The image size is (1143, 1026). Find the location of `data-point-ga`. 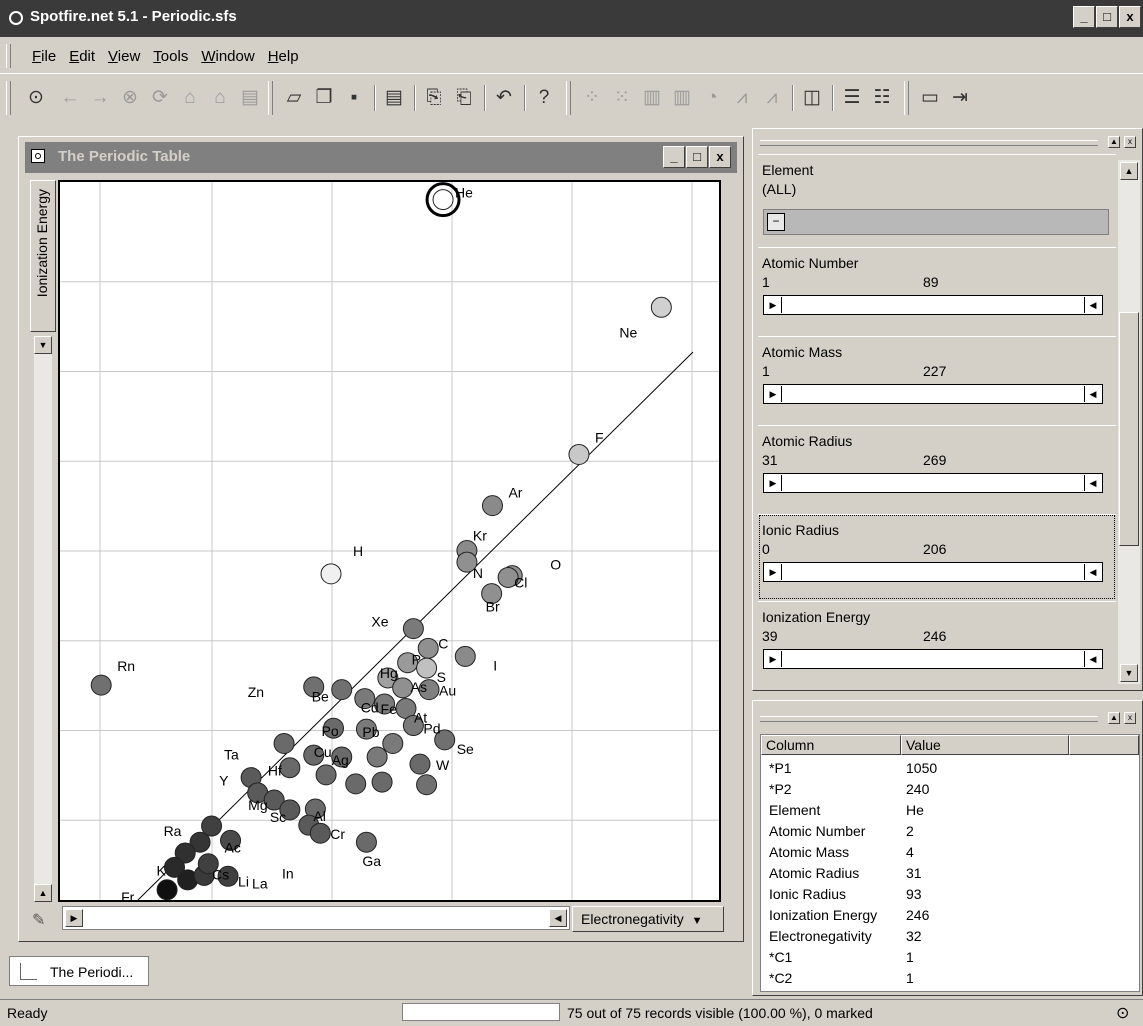

data-point-ga is located at coordinates (366, 842).